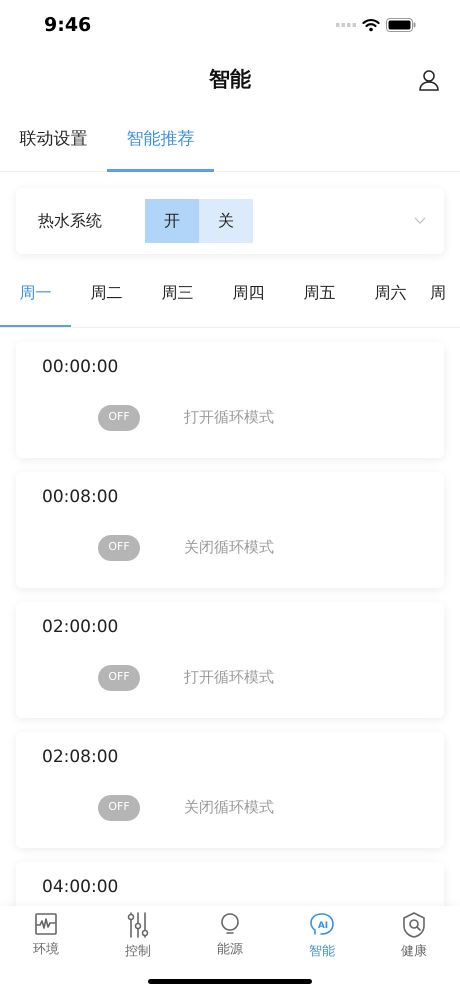  Describe the element at coordinates (230, 924) in the screenshot. I see `lightbulb-icon` at that location.